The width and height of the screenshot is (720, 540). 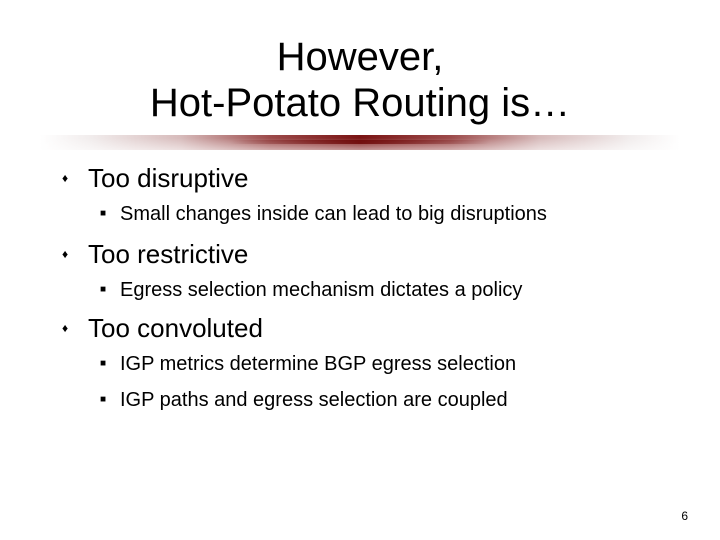 I want to click on page-number: 6, so click(x=684, y=516).